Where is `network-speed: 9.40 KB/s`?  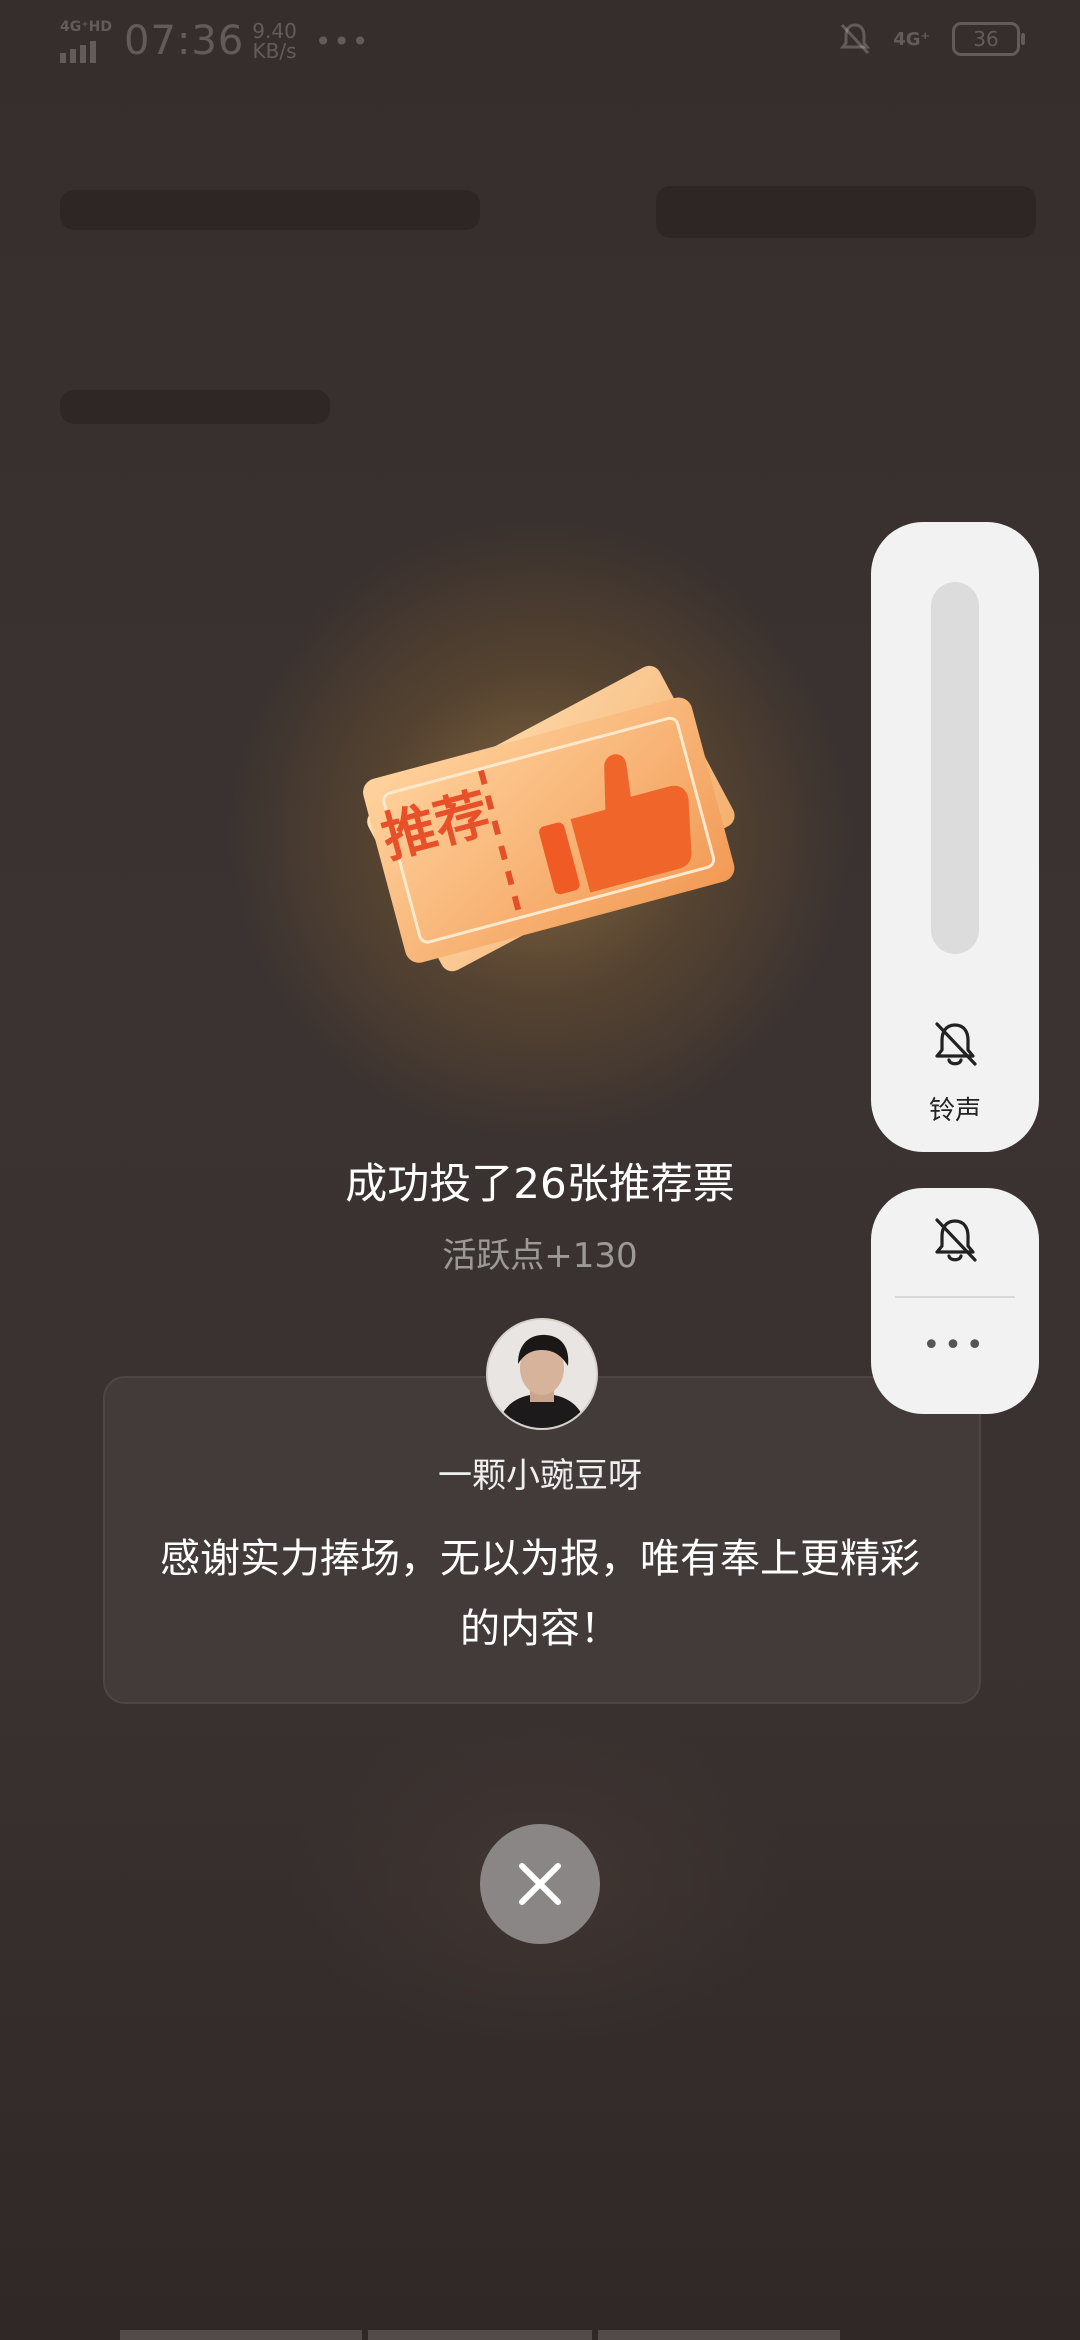 network-speed: 9.40 KB/s is located at coordinates (274, 41).